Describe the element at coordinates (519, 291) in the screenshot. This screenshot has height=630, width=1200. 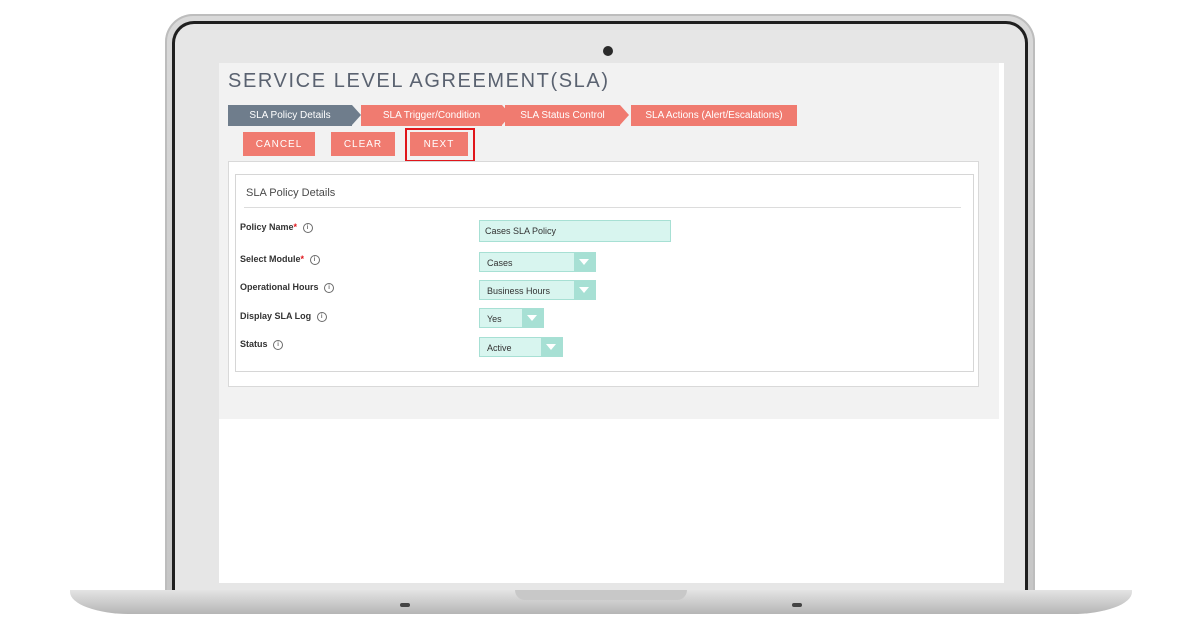
I see `operational-hours-value: Business Hours` at that location.